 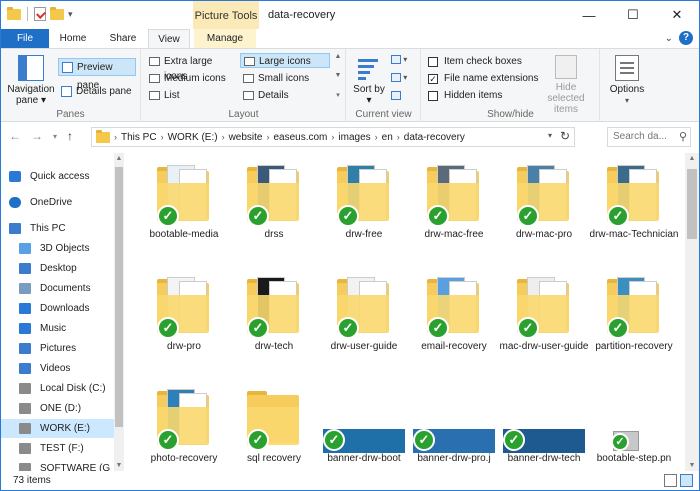 I want to click on gallery-more-icon: ▾, so click(x=338, y=95).